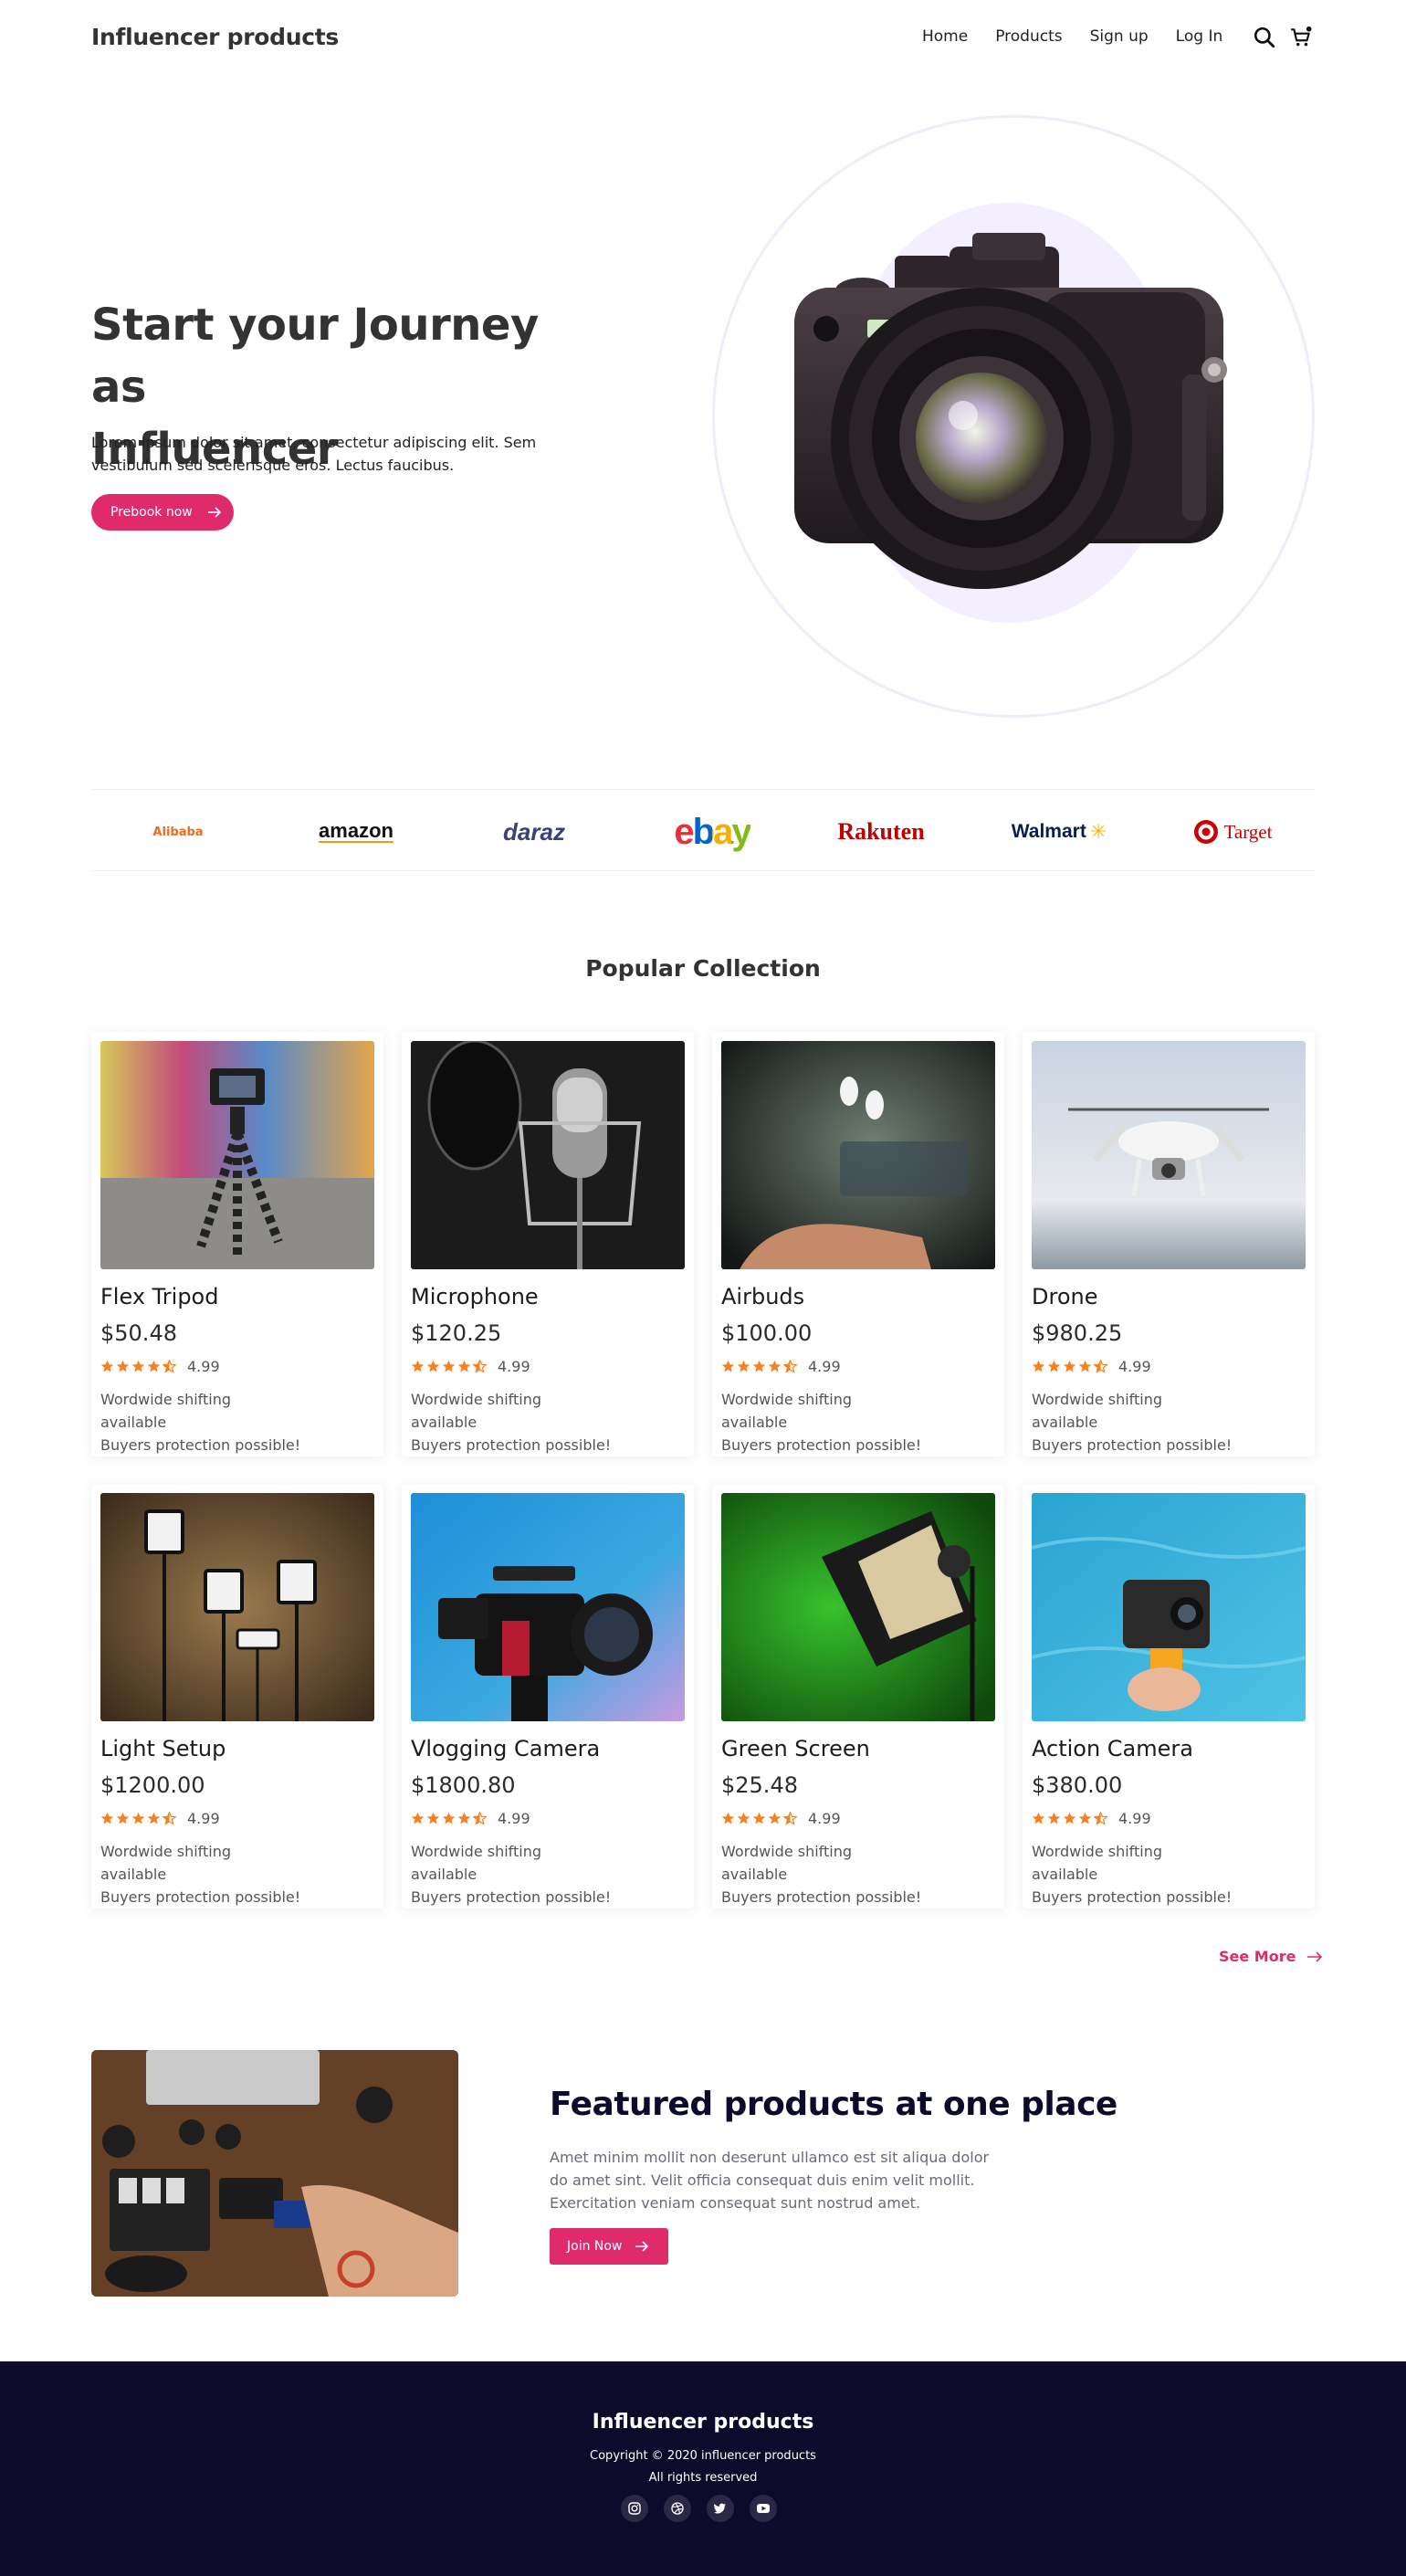 Image resolution: width=1406 pixels, height=2576 pixels. What do you see at coordinates (475, 1296) in the screenshot?
I see `product-name: Microphone` at bounding box center [475, 1296].